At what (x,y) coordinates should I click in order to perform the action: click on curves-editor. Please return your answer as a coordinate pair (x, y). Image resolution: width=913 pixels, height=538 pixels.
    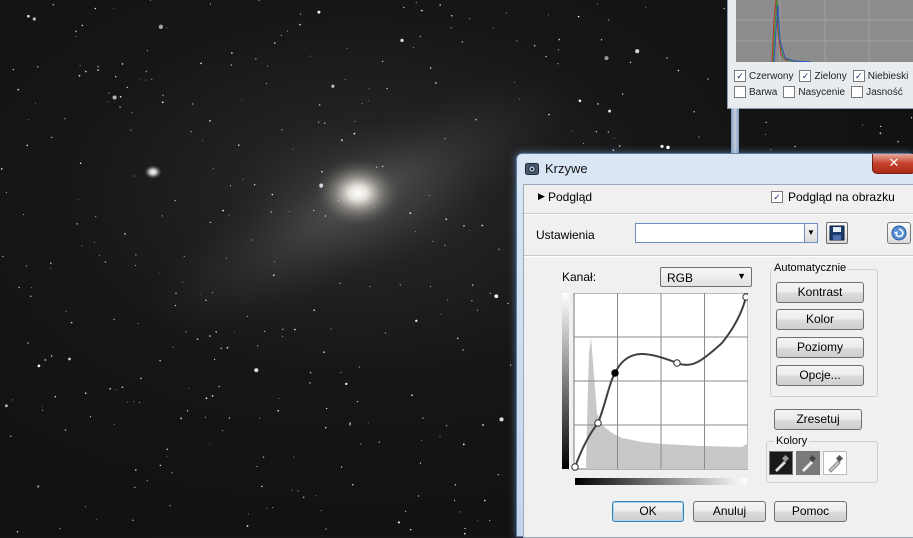
    Looking at the image, I should click on (655, 389).